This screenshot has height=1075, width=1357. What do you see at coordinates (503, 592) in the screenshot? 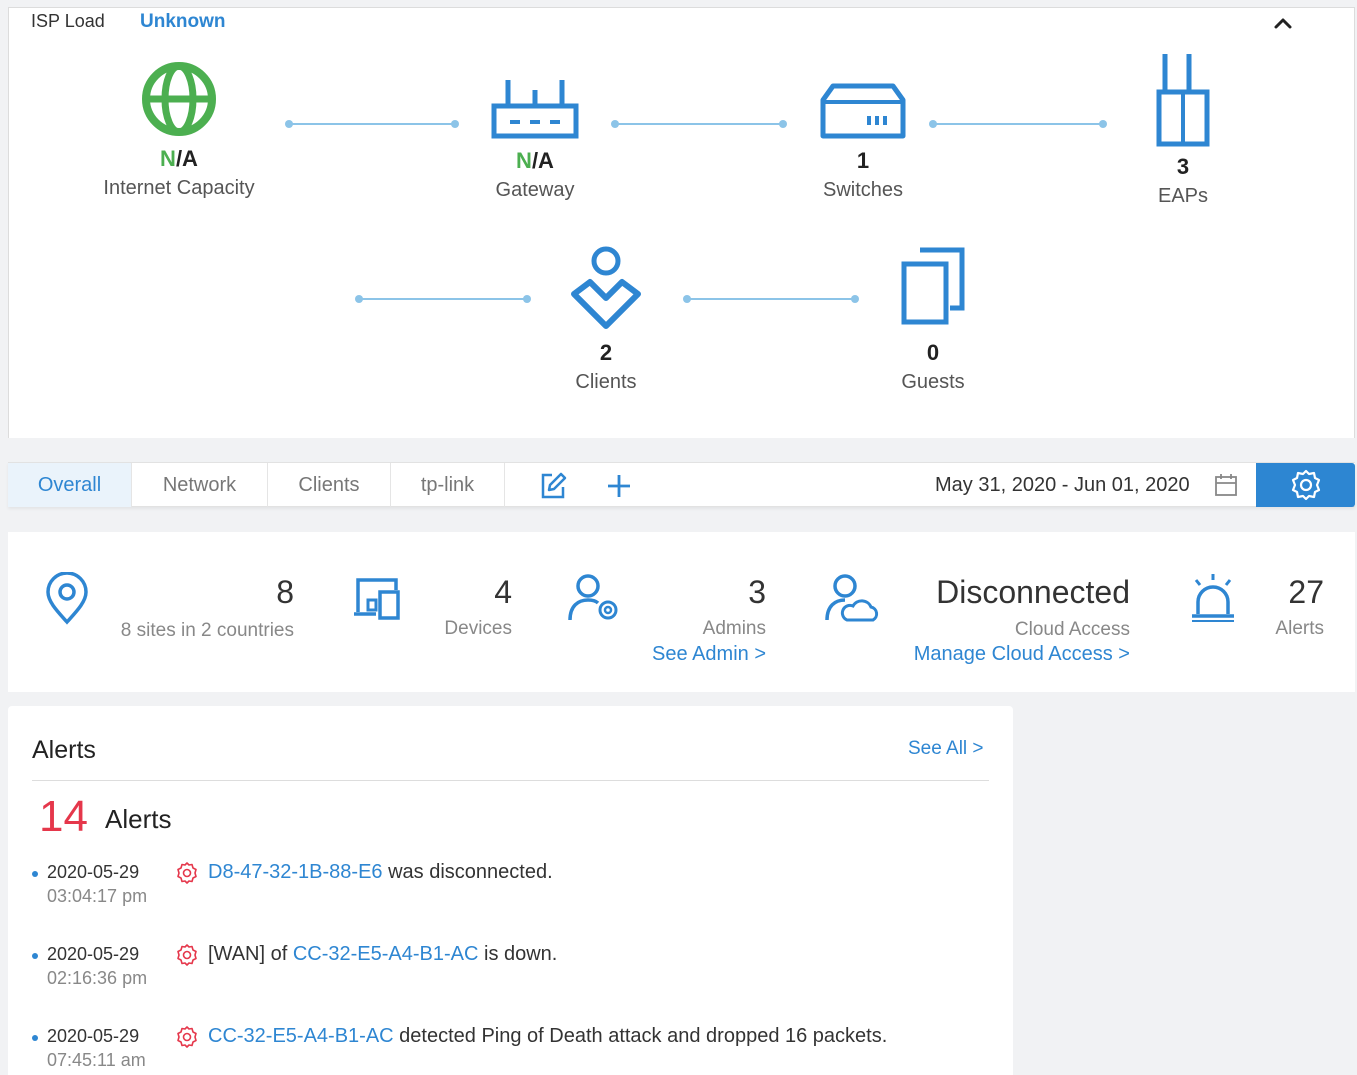
I see `devices-count: 4` at bounding box center [503, 592].